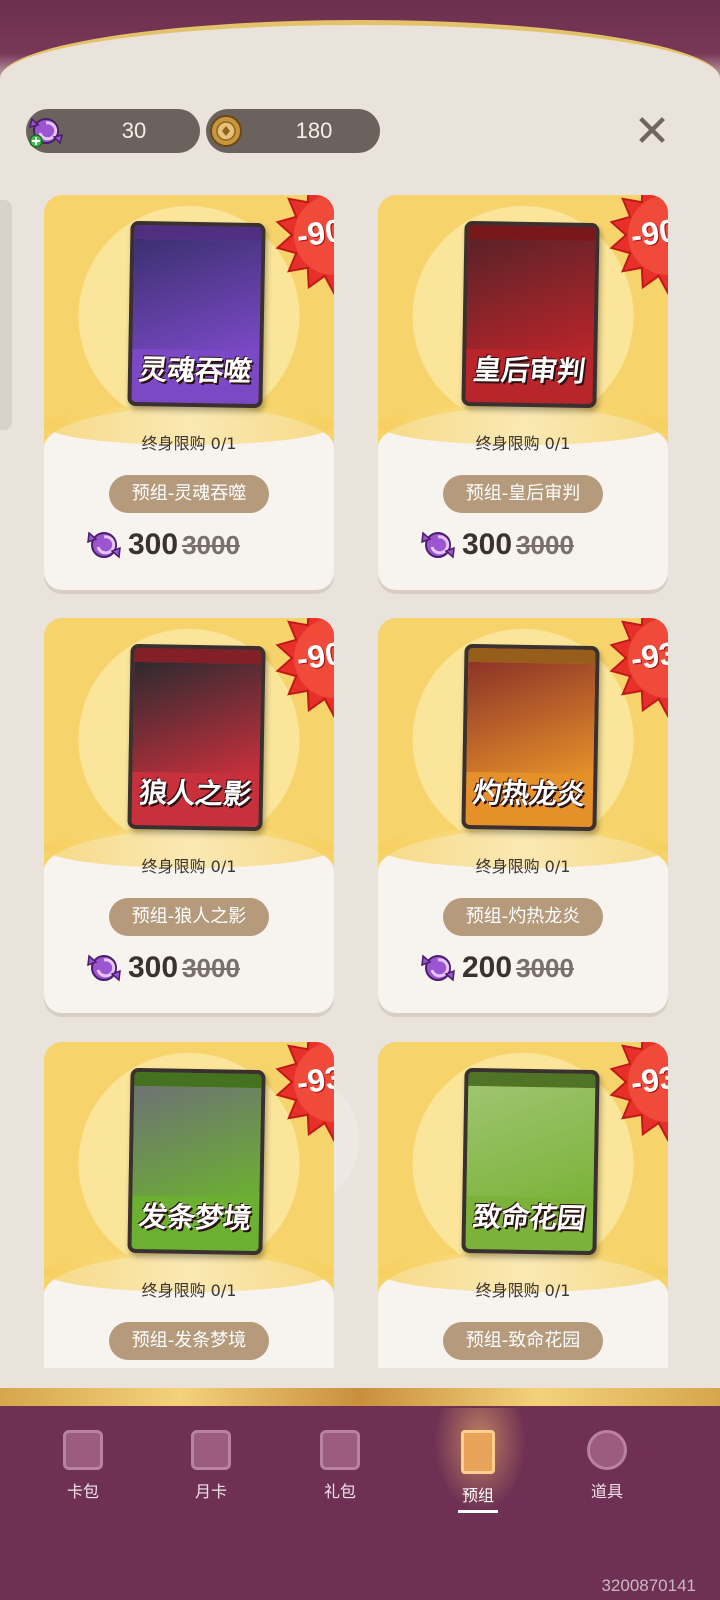 The image size is (720, 1600). I want to click on items-icon, so click(607, 1450).